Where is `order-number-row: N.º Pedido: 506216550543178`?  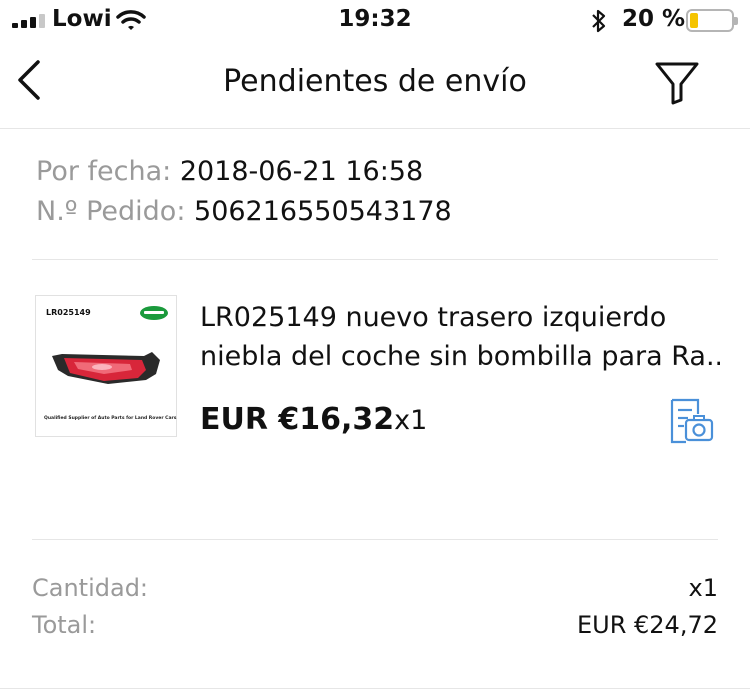 order-number-row: N.º Pedido: 506216550543178 is located at coordinates (244, 212).